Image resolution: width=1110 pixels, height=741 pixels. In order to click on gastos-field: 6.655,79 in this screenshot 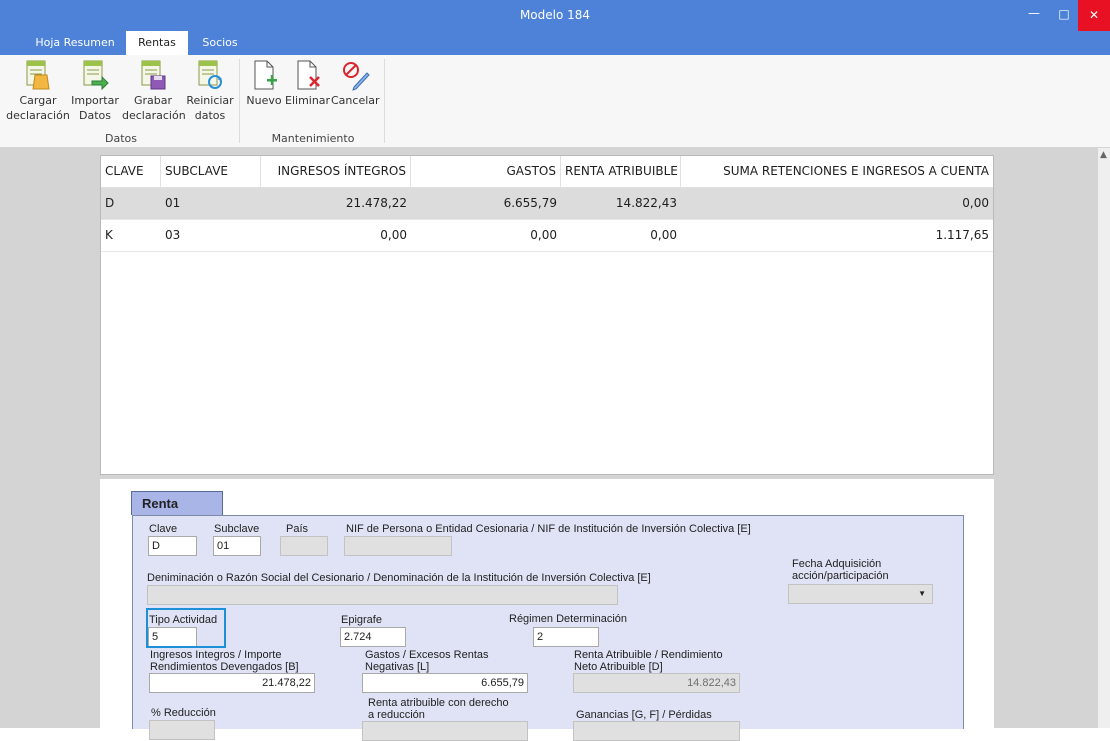, I will do `click(445, 683)`.